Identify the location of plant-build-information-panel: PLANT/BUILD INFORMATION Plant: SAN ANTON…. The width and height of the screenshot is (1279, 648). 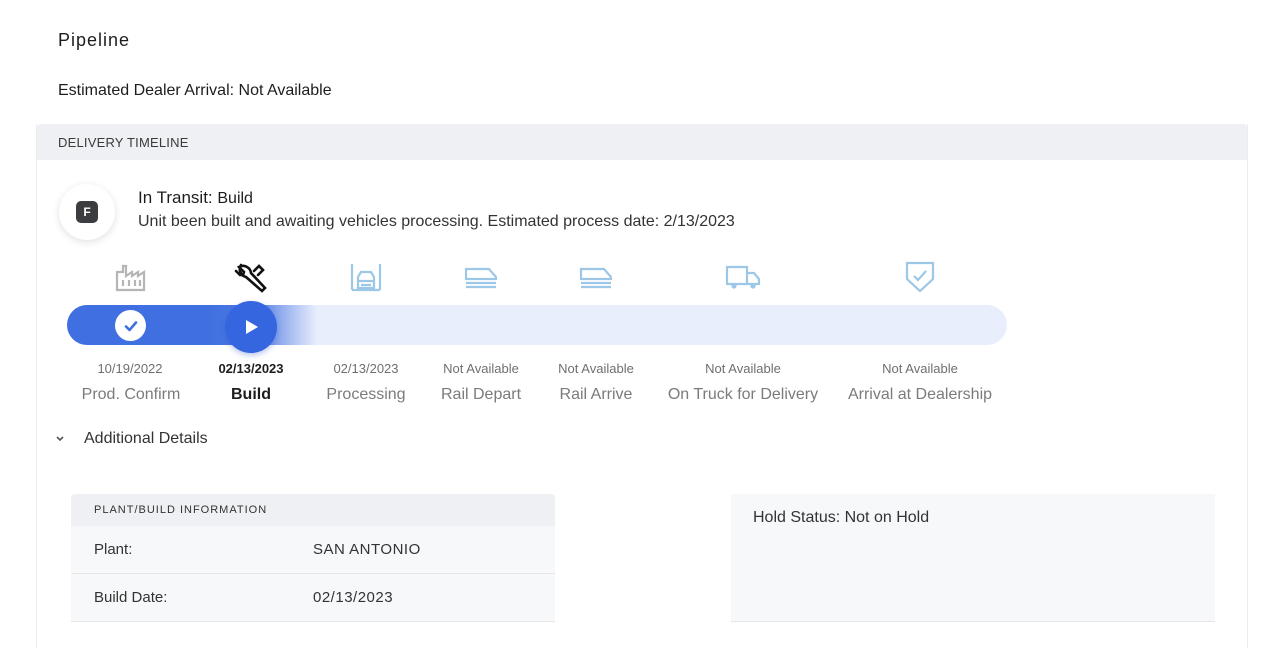
(313, 558).